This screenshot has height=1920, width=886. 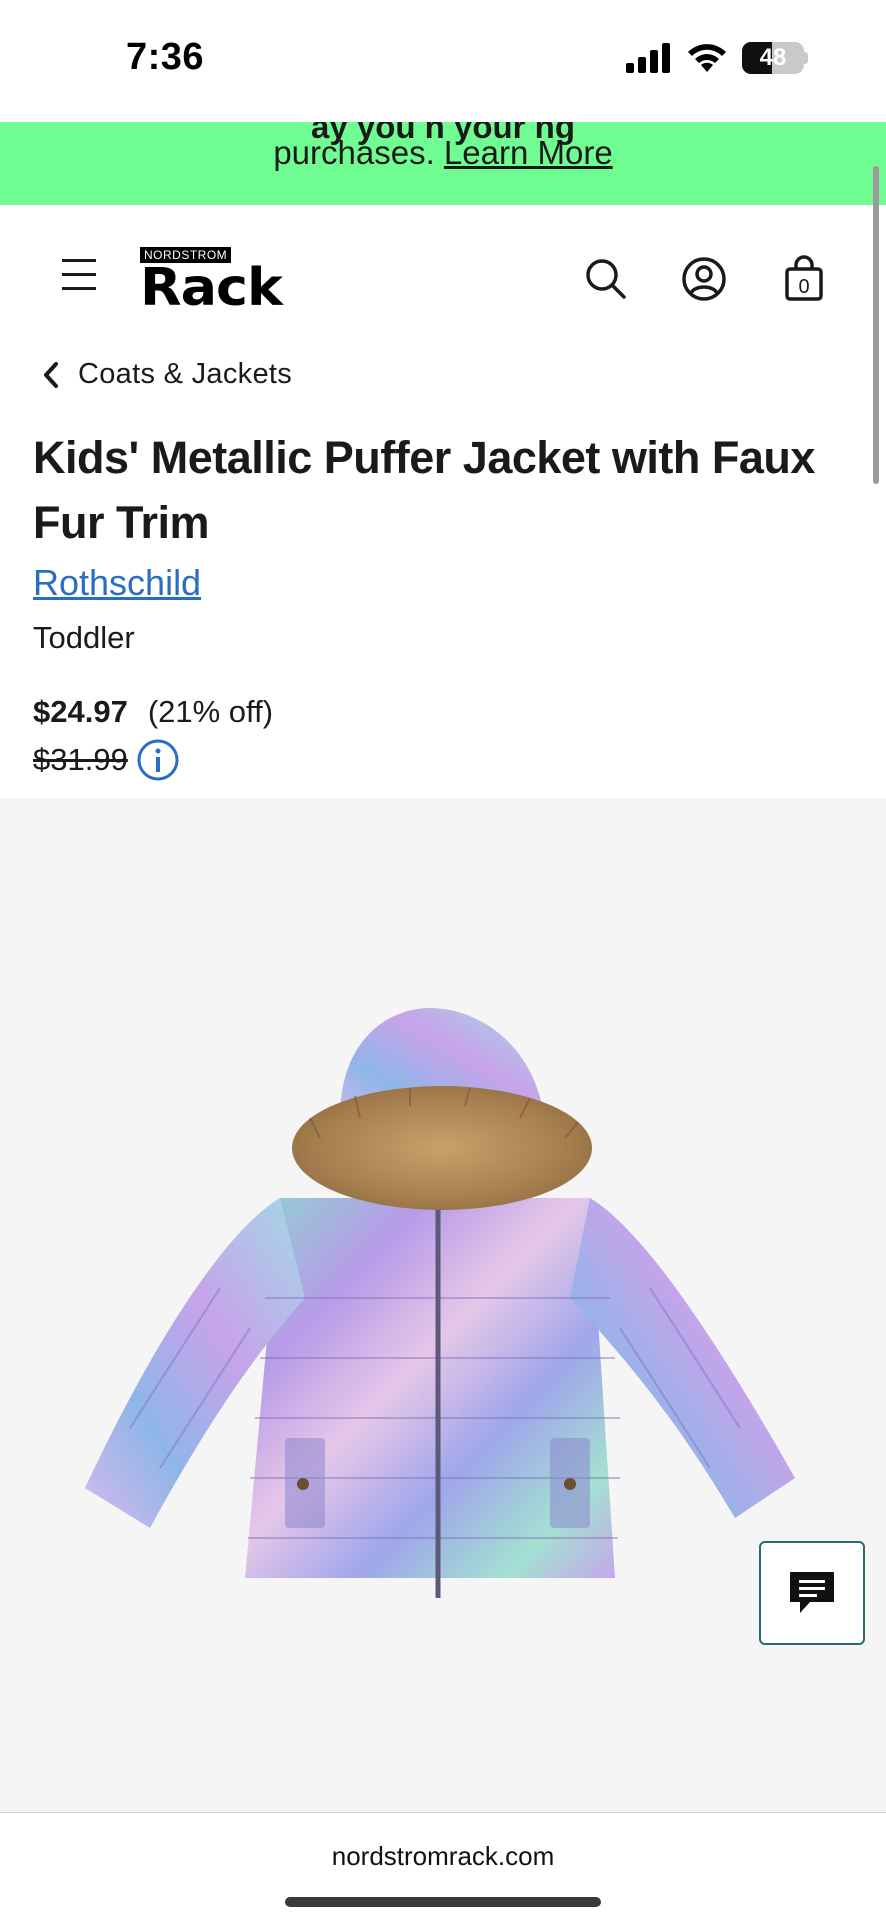 I want to click on price-row: $24.97 (21% off), so click(x=153, y=712).